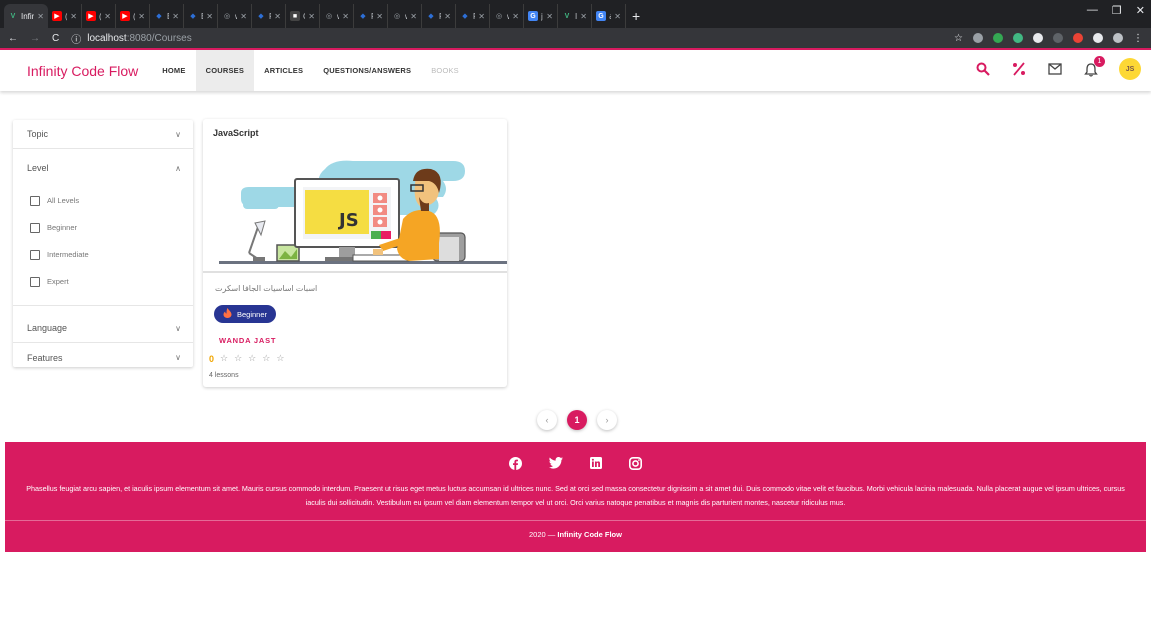  Describe the element at coordinates (609, 16) in the screenshot. I see `browser-tab: Gمرجاة✕` at that location.